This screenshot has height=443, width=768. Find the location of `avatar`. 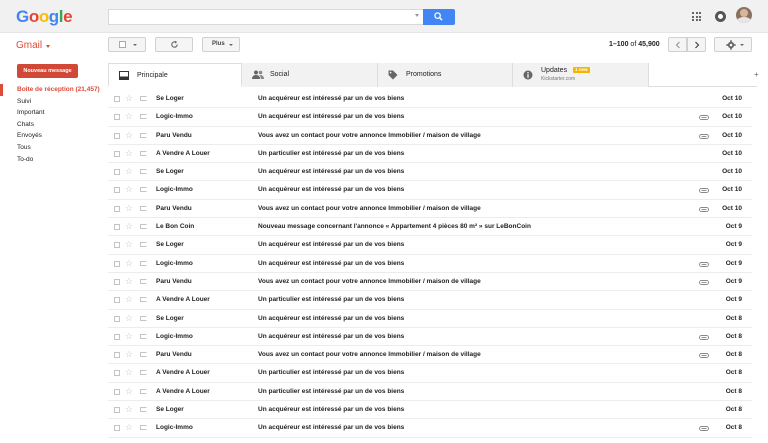

avatar is located at coordinates (744, 15).